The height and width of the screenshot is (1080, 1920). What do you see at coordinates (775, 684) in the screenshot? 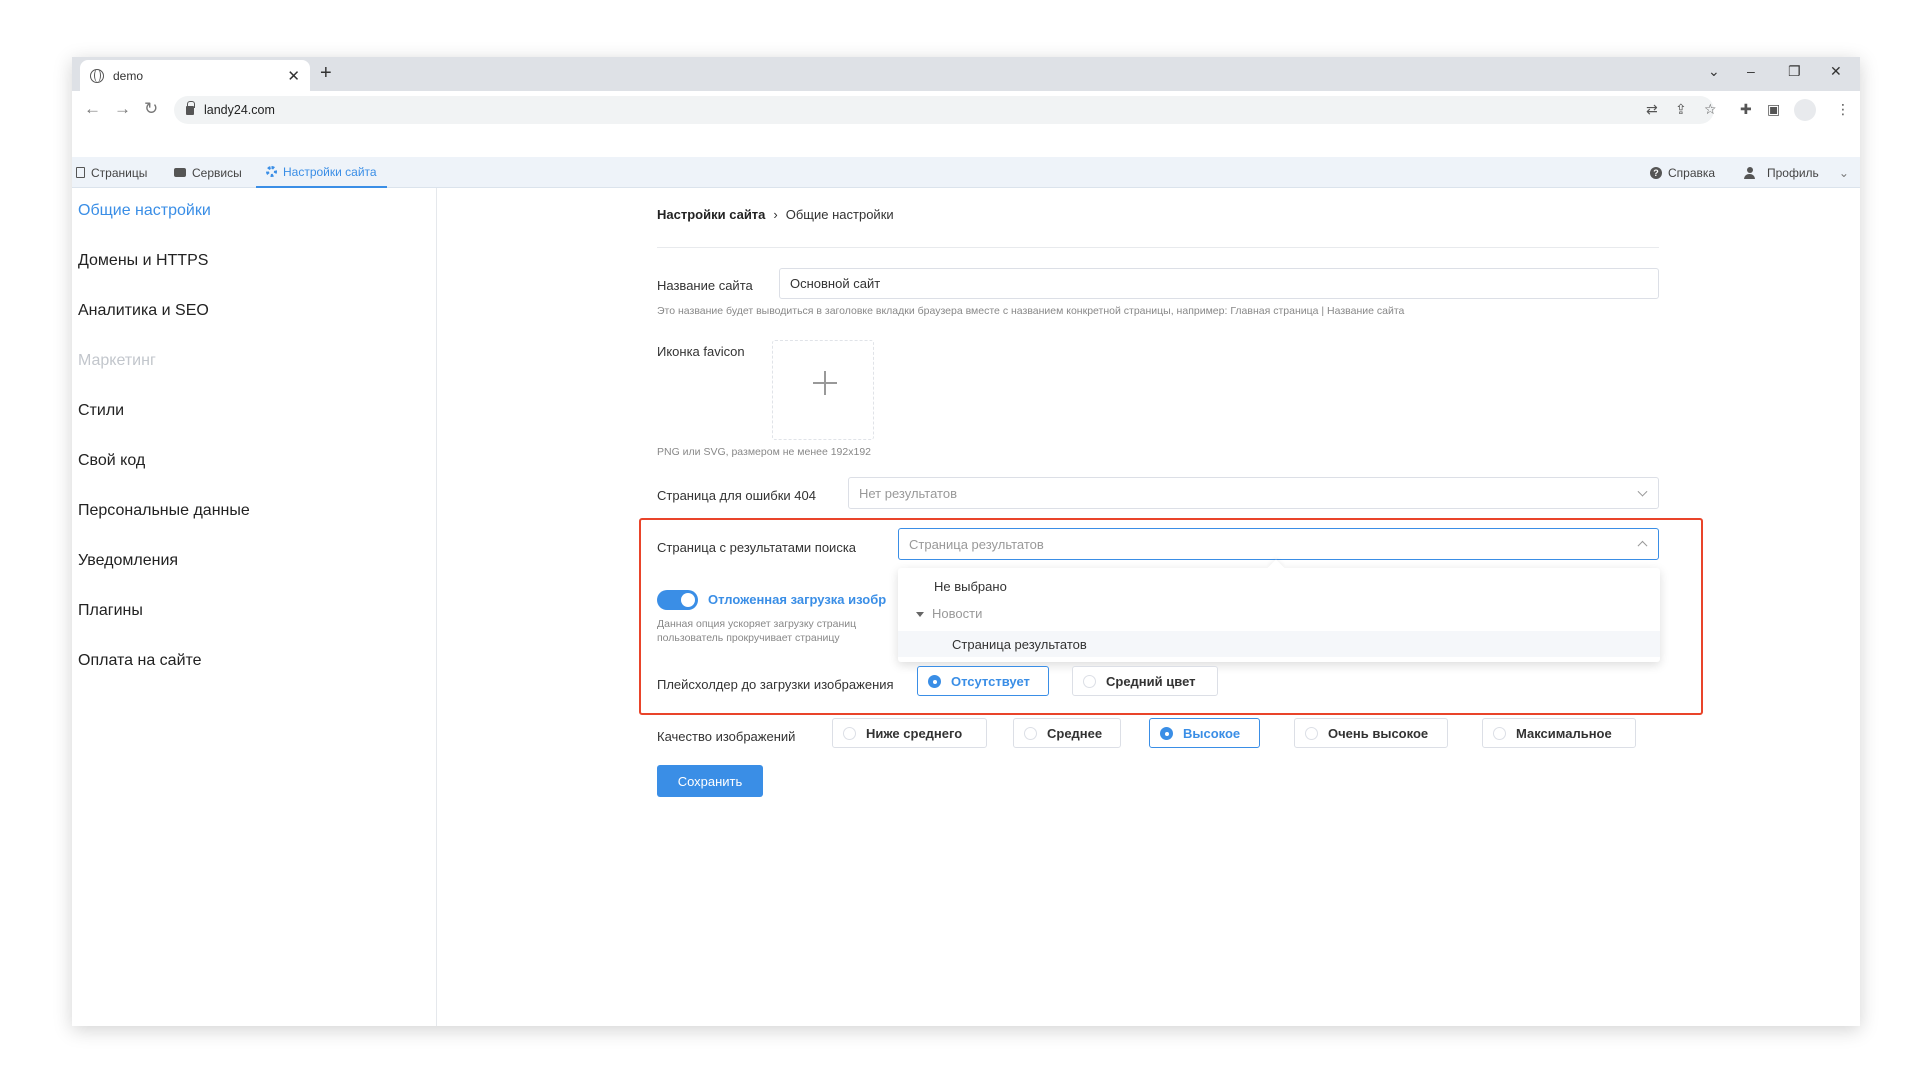
I see `placeholder-label: Плейсхолдер до загрузки изображения` at bounding box center [775, 684].